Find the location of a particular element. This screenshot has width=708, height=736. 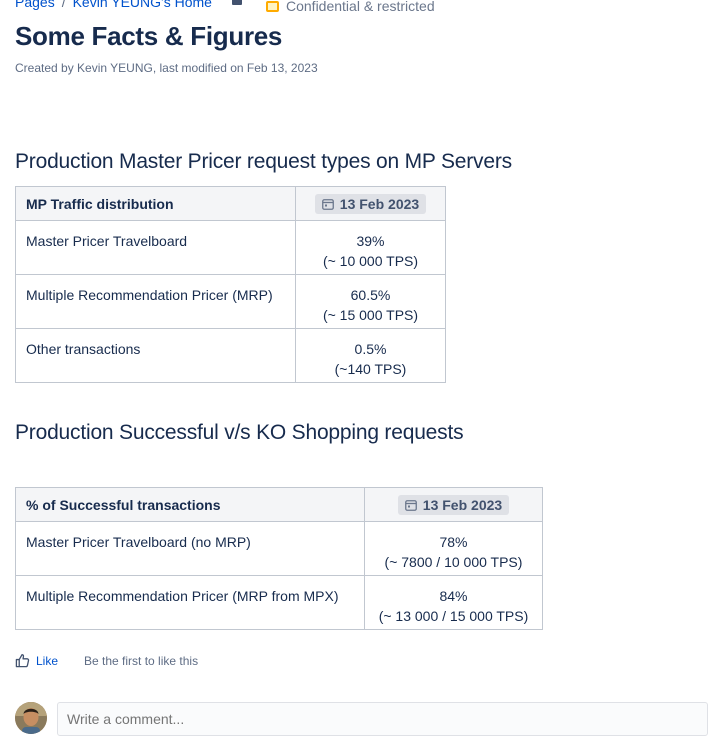

row-value: 84% (~ 13 000 / 15 000 TPS) is located at coordinates (453, 602).